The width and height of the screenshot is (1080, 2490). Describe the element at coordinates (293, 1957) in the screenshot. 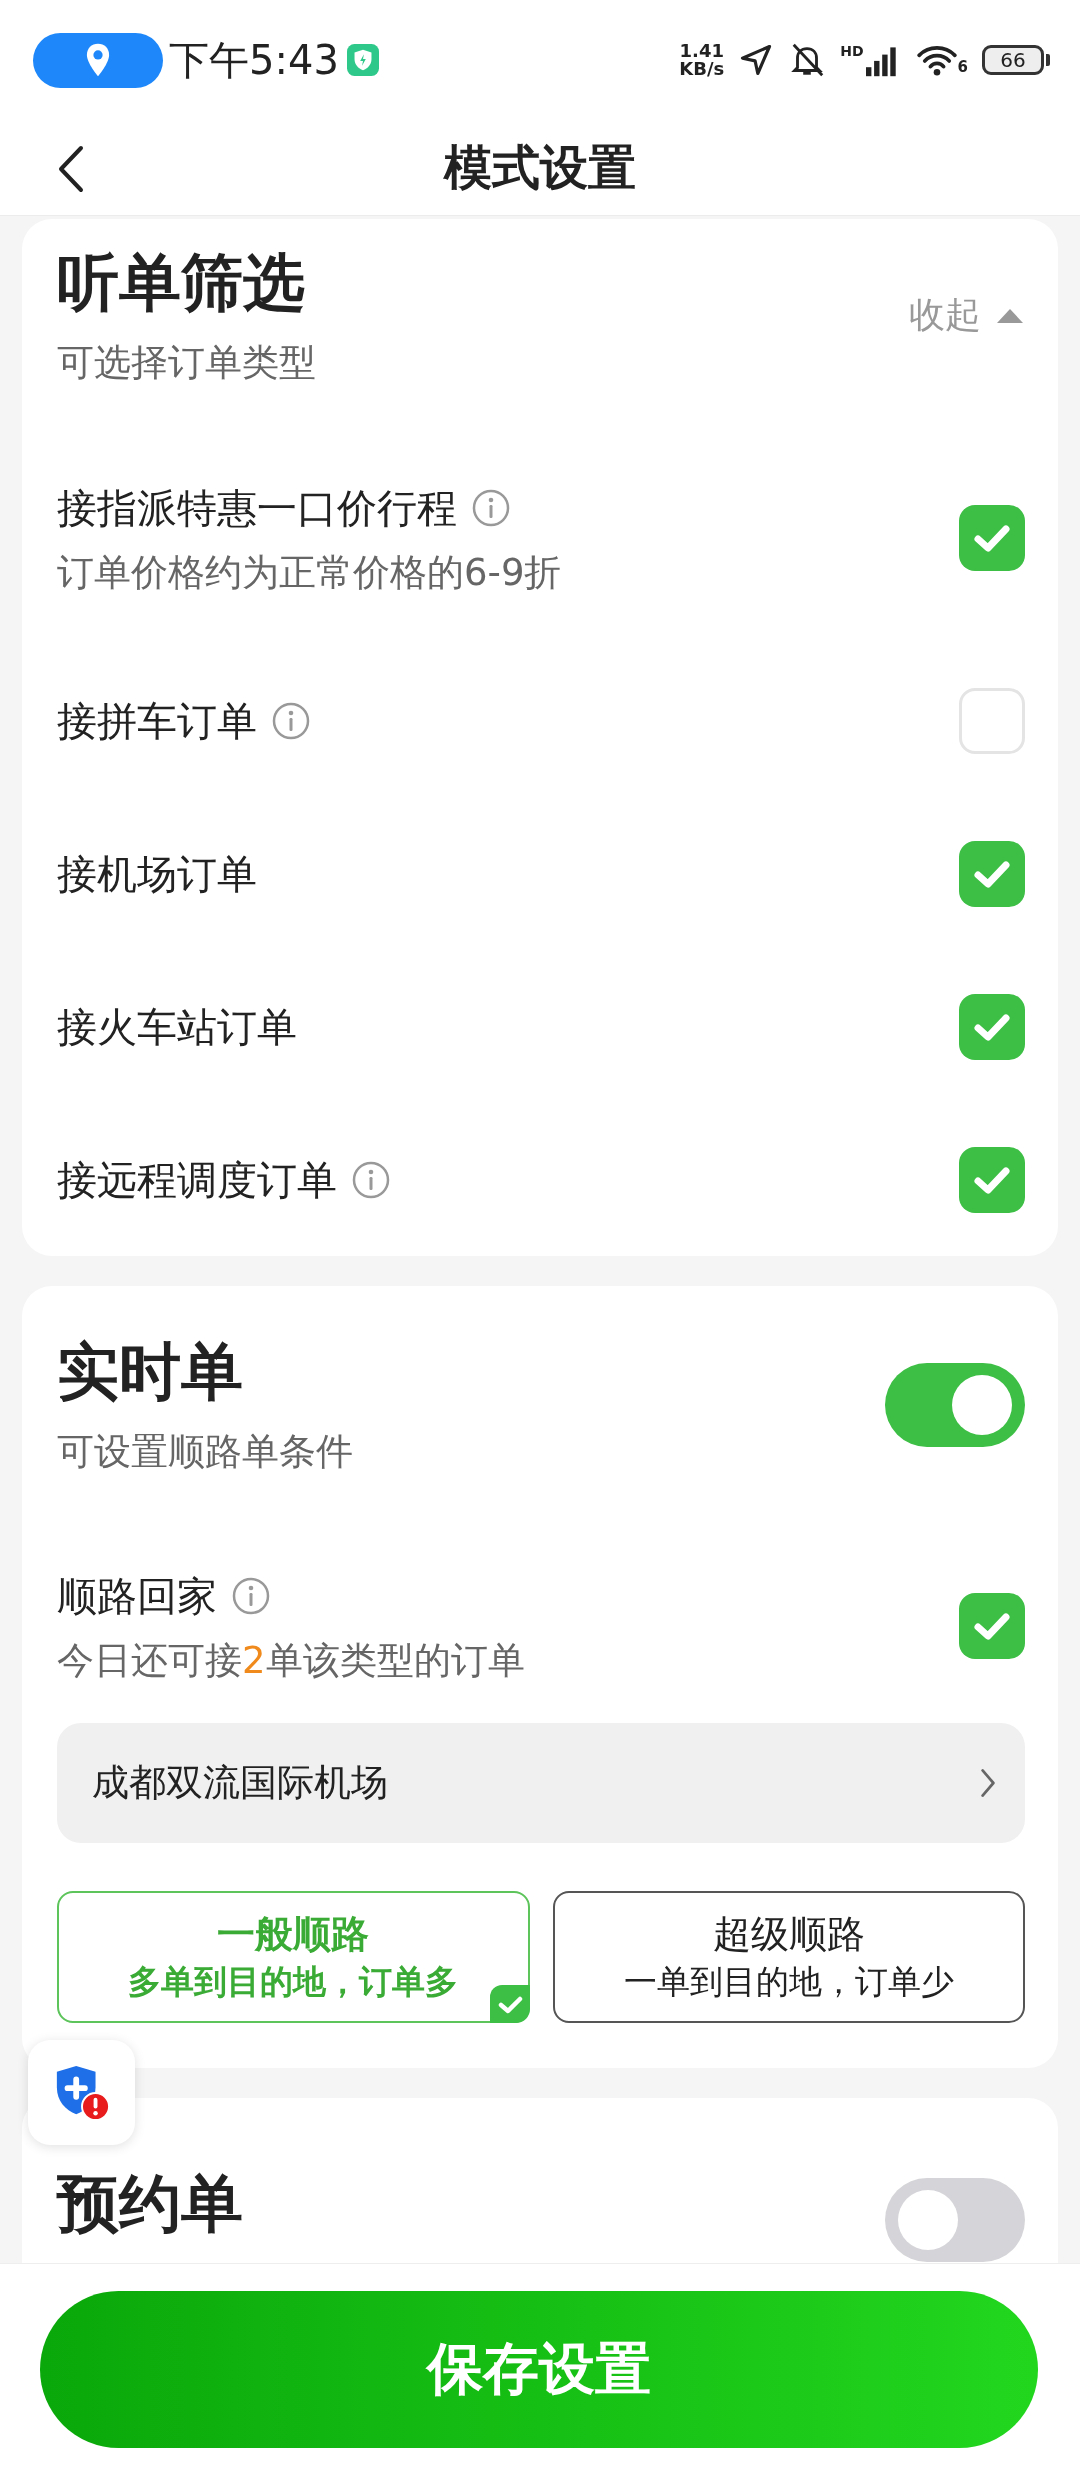

I see `route-option: 一般顺路 多单到目的地，订单多` at that location.